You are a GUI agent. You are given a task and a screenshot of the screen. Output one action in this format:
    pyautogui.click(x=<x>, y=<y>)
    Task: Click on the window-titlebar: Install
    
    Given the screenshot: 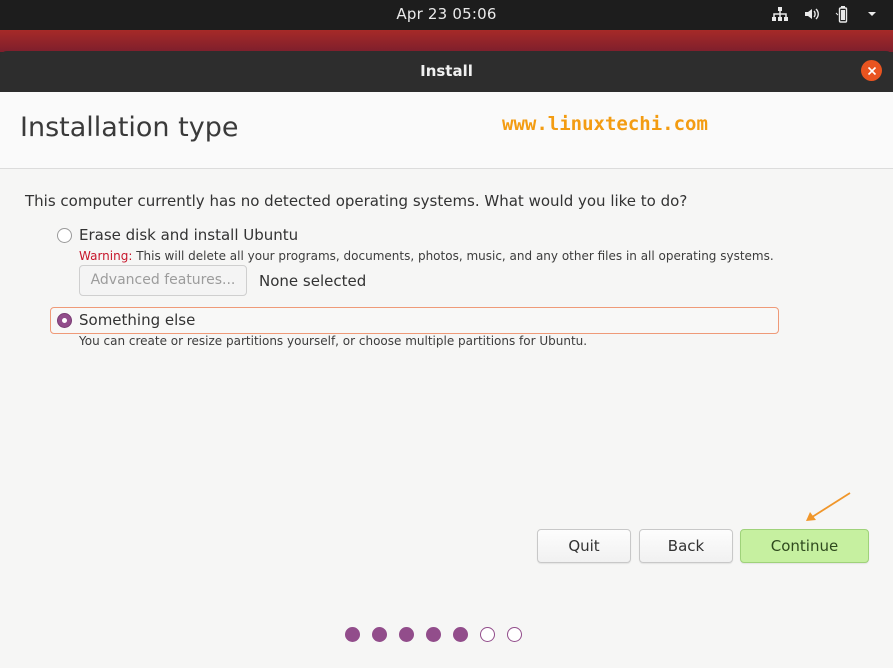 What is the action you would take?
    pyautogui.click(x=446, y=71)
    